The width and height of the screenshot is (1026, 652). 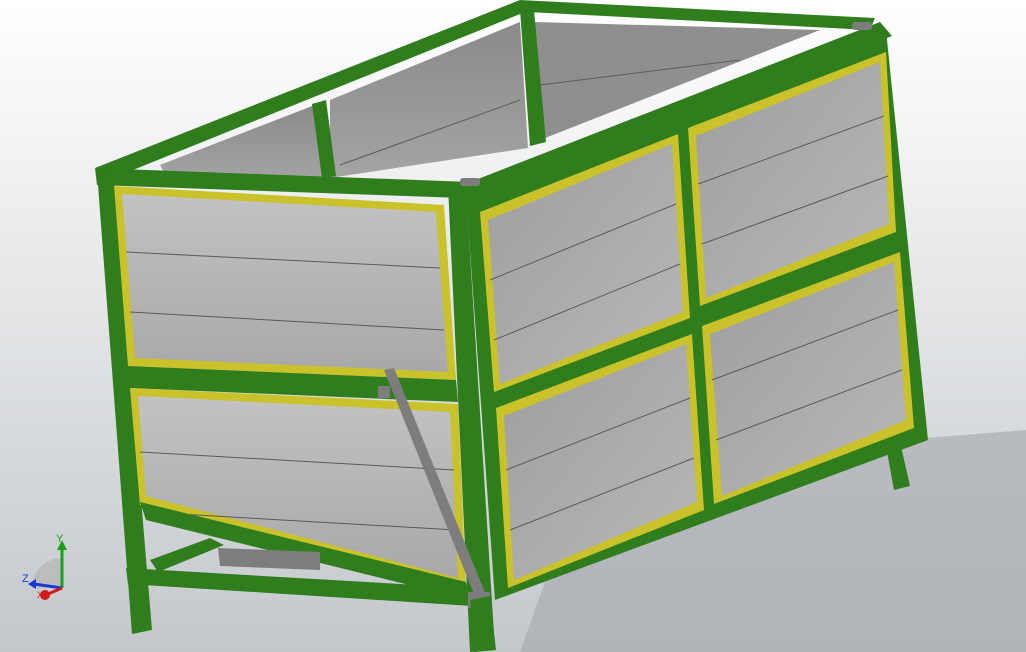 I want to click on left-upper-panel, so click(x=285, y=283).